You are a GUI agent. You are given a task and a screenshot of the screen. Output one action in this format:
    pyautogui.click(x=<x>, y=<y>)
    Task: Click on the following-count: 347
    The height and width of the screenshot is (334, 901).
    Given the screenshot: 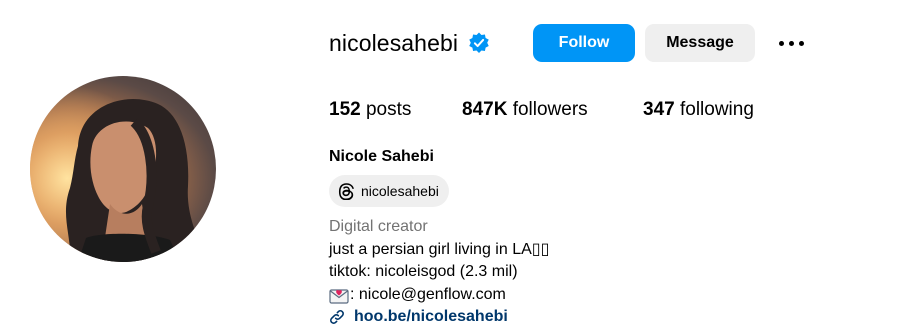 What is the action you would take?
    pyautogui.click(x=659, y=109)
    